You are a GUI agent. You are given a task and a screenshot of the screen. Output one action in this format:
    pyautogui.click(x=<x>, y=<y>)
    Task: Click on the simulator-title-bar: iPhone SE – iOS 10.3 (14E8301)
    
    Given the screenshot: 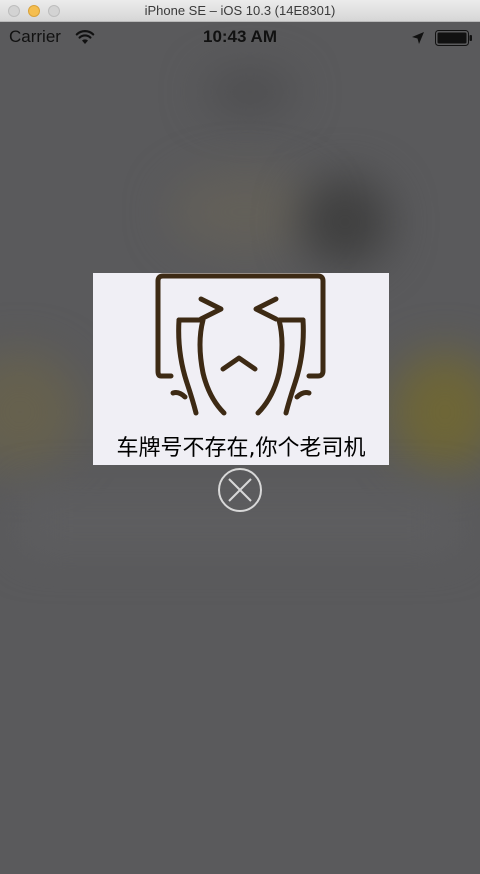 What is the action you would take?
    pyautogui.click(x=240, y=11)
    